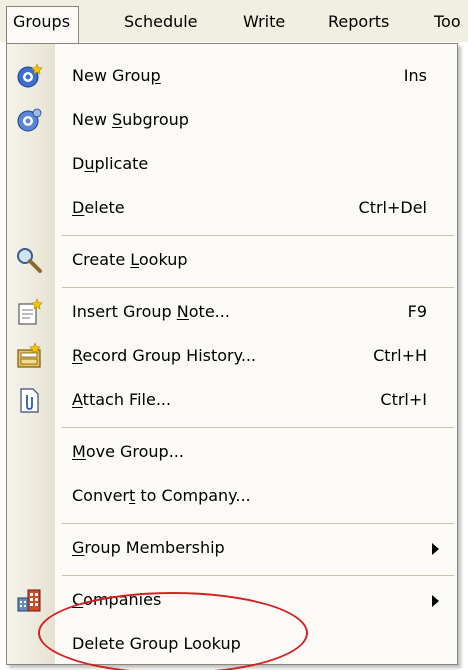  I want to click on menu-tools-label: Too, so click(447, 21).